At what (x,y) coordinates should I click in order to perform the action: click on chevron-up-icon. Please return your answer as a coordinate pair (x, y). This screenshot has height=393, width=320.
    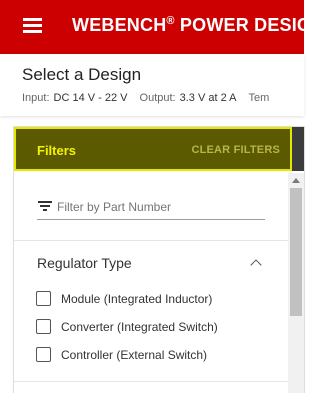
    Looking at the image, I should click on (256, 265).